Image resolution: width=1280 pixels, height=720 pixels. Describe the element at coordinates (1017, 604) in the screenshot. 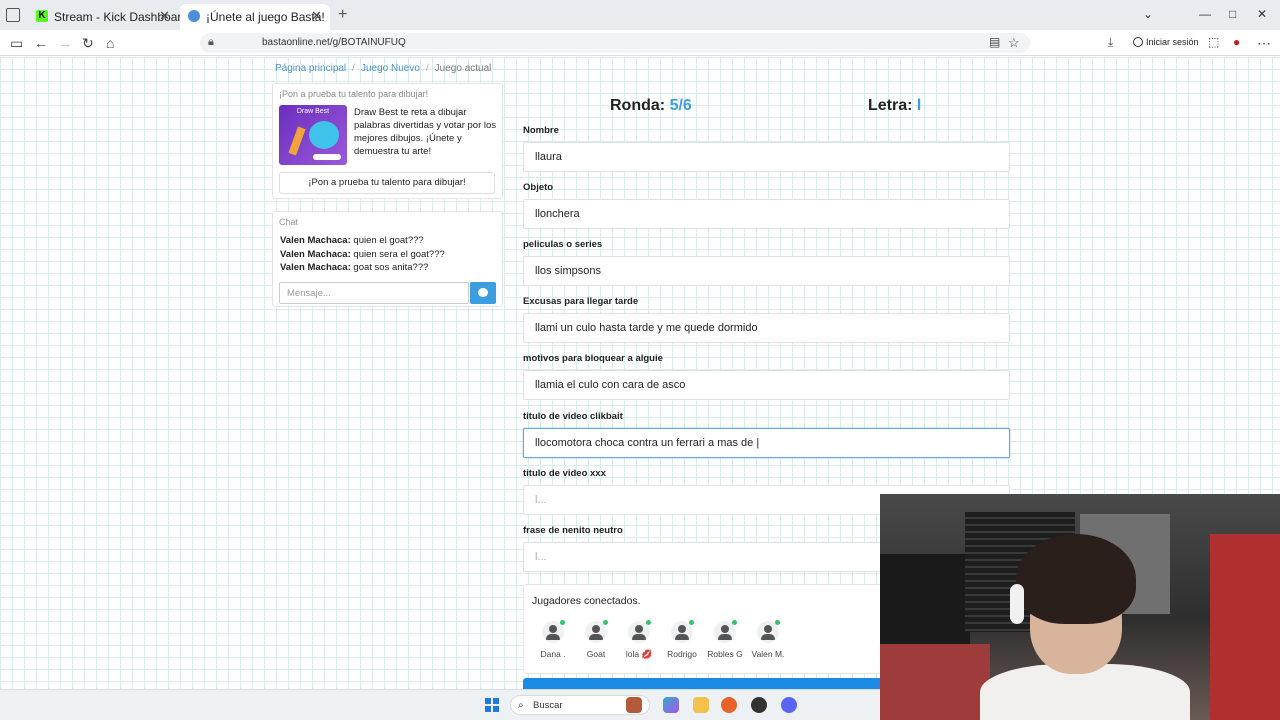

I see `headphones-shape` at that location.